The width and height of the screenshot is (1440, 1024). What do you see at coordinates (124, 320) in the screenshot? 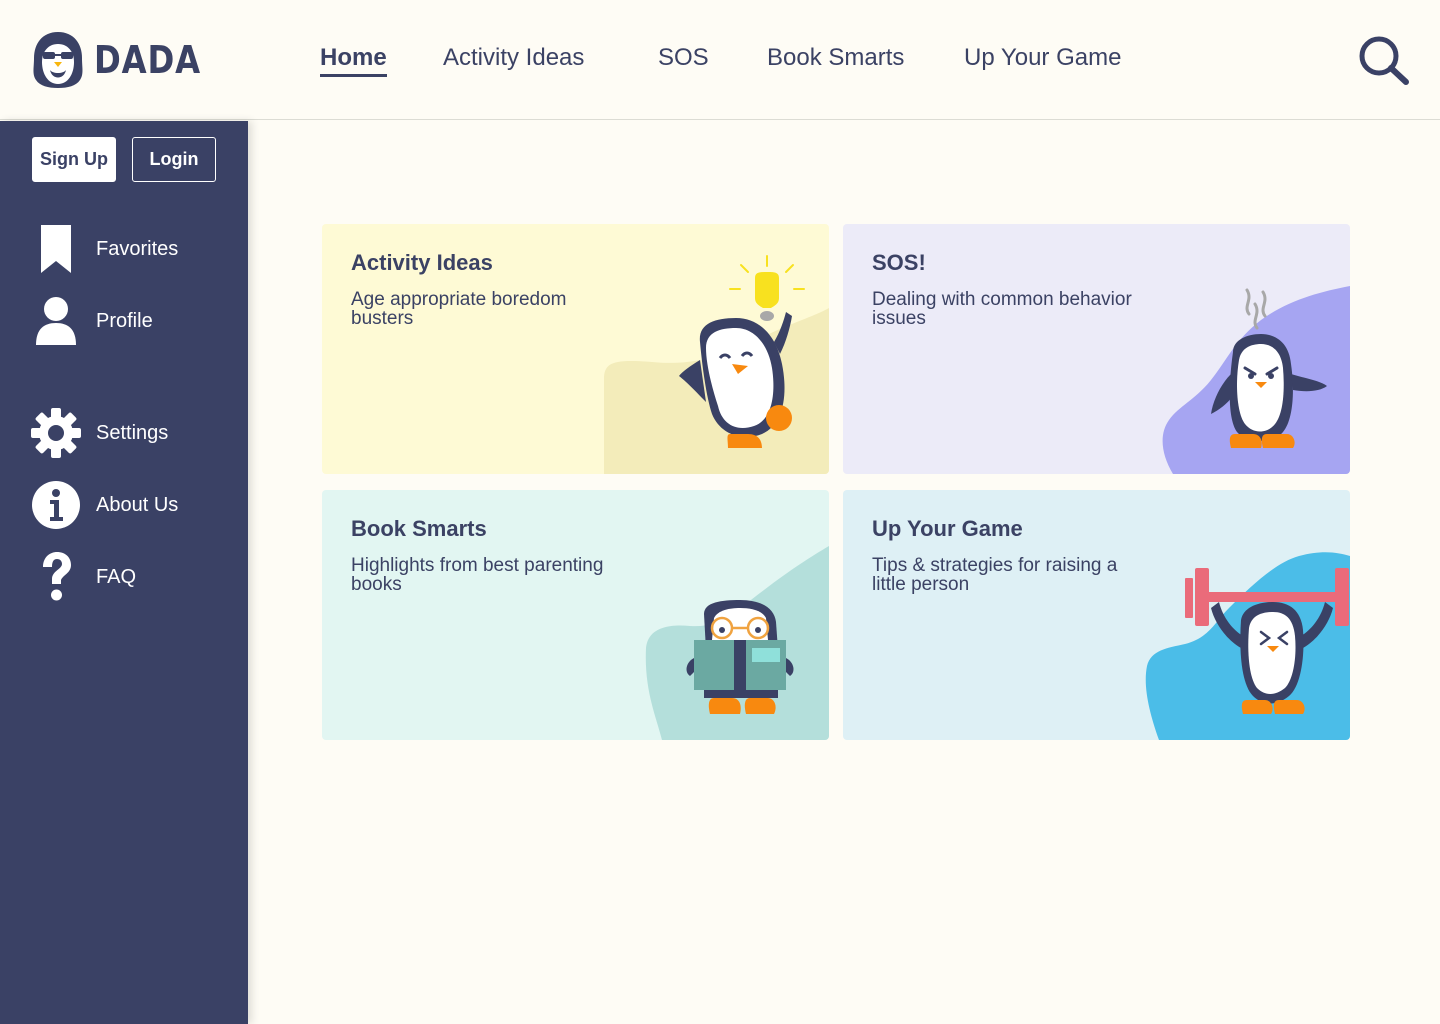
I see `sidebar-item-label: Profile` at bounding box center [124, 320].